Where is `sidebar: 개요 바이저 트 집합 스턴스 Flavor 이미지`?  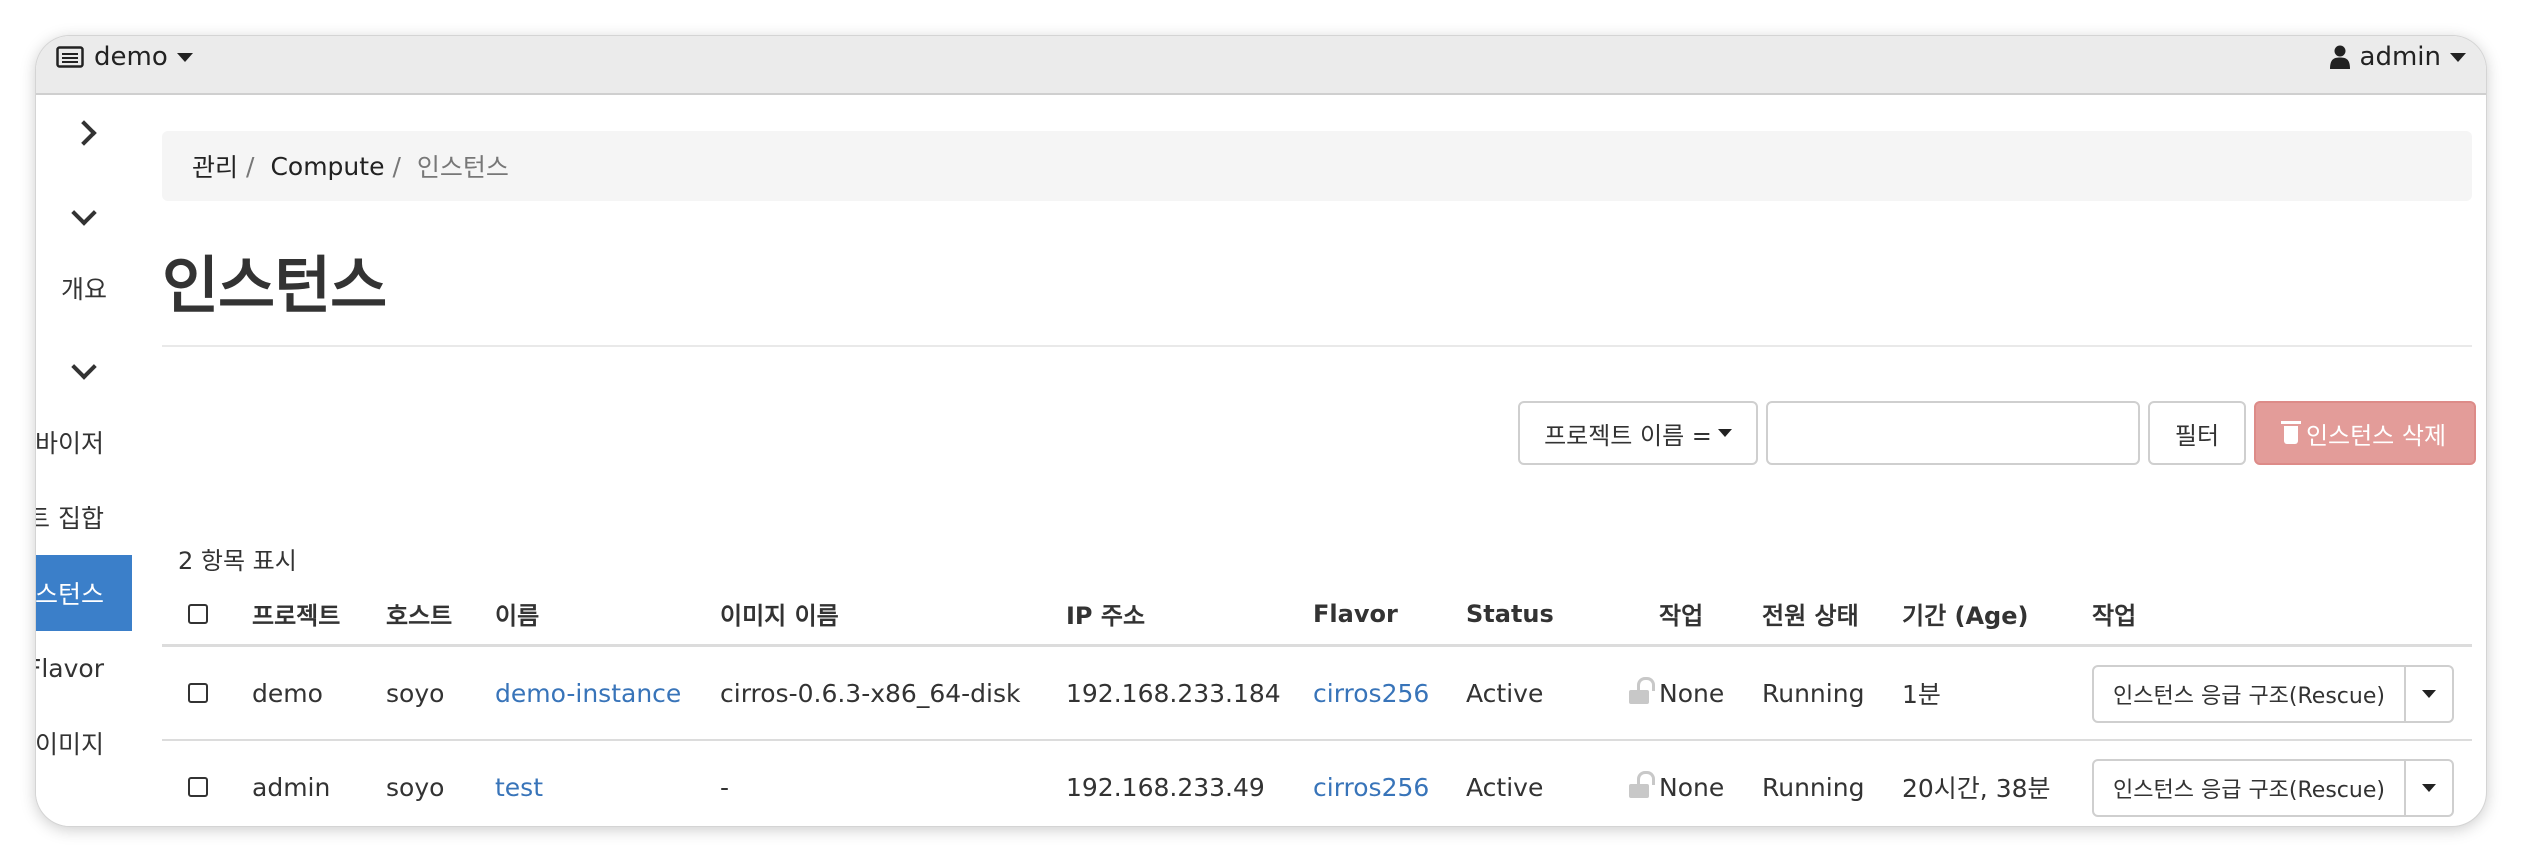 sidebar: 개요 바이저 트 집합 스턴스 Flavor 이미지 is located at coordinates (84, 460).